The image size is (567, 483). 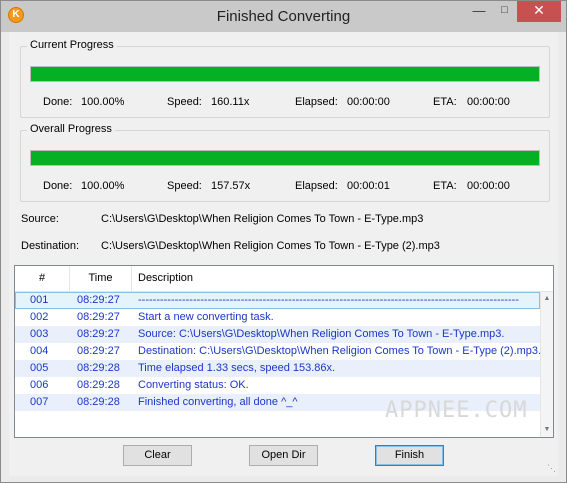 I want to click on log-row-number: 001, so click(x=39, y=300).